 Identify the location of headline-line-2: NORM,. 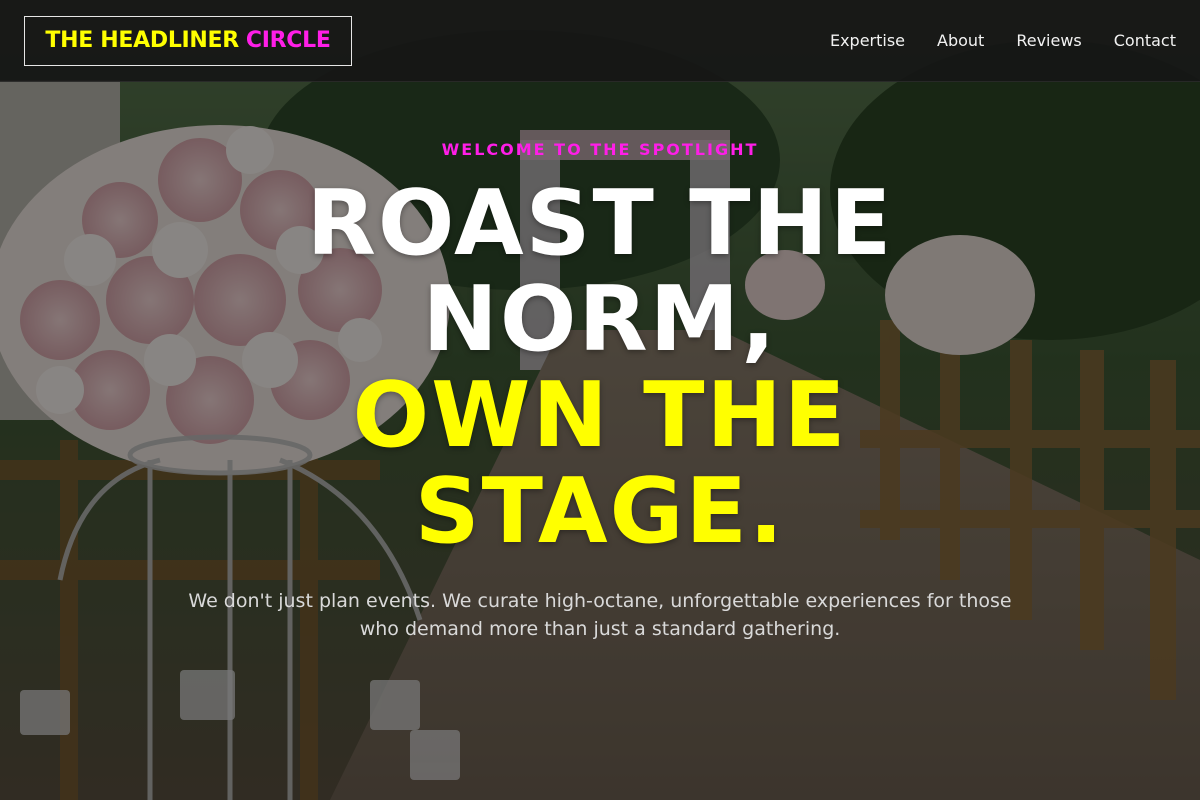
(600, 319).